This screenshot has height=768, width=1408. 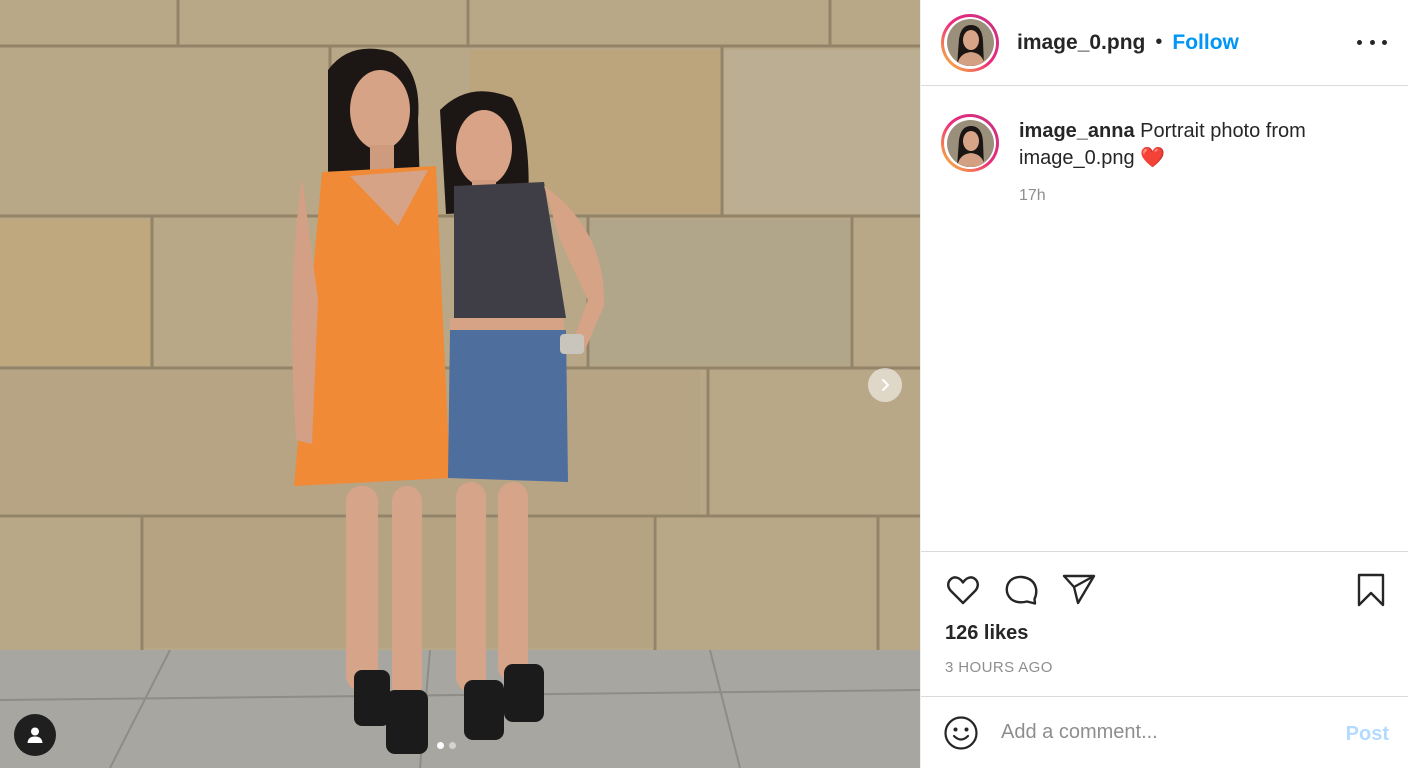 I want to click on user-icon, so click(x=35, y=735).